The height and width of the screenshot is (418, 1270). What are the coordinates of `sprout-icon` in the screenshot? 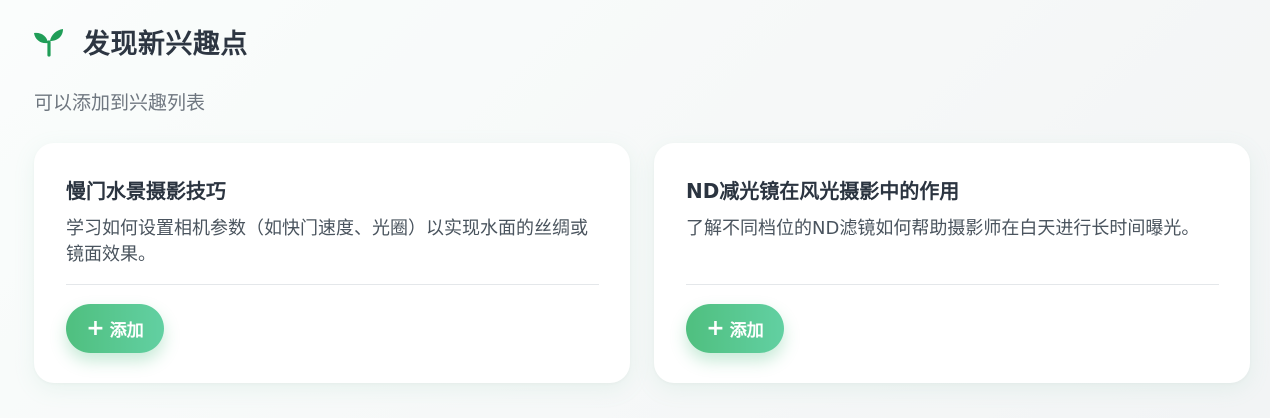 It's located at (49, 42).